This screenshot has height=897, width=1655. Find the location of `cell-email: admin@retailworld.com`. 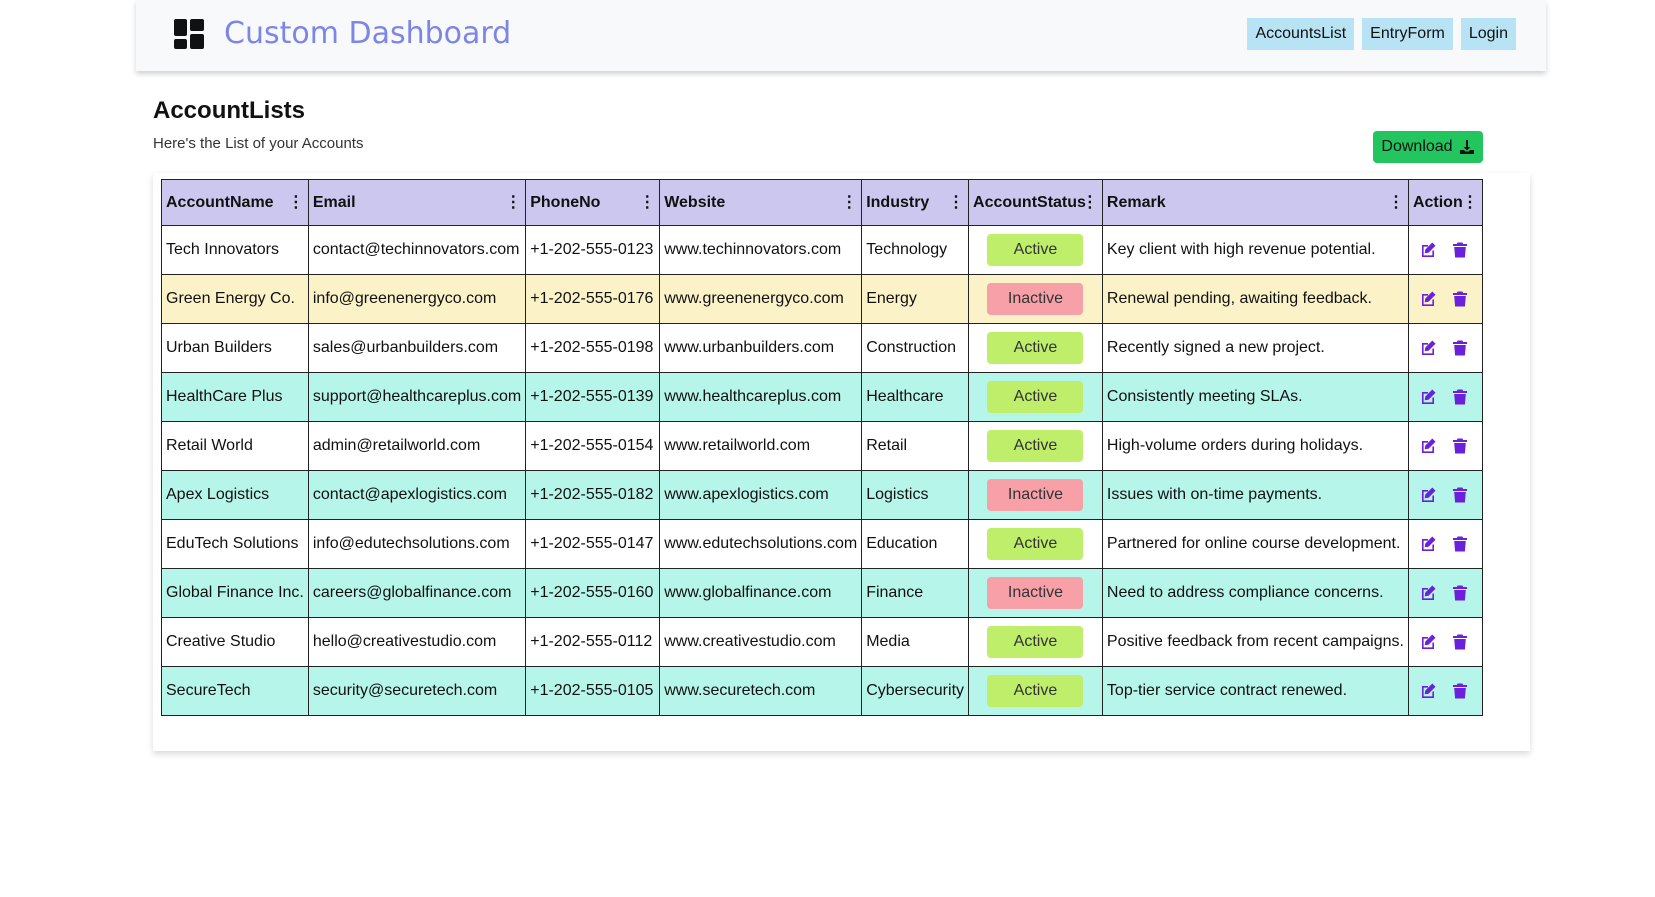

cell-email: admin@retailworld.com is located at coordinates (417, 446).